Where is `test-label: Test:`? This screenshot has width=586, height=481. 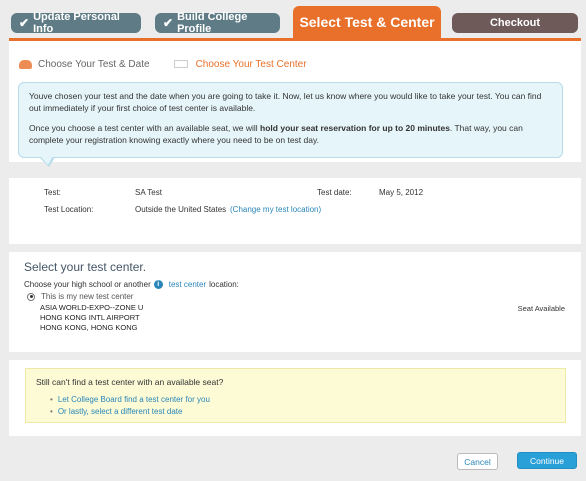 test-label: Test: is located at coordinates (52, 192).